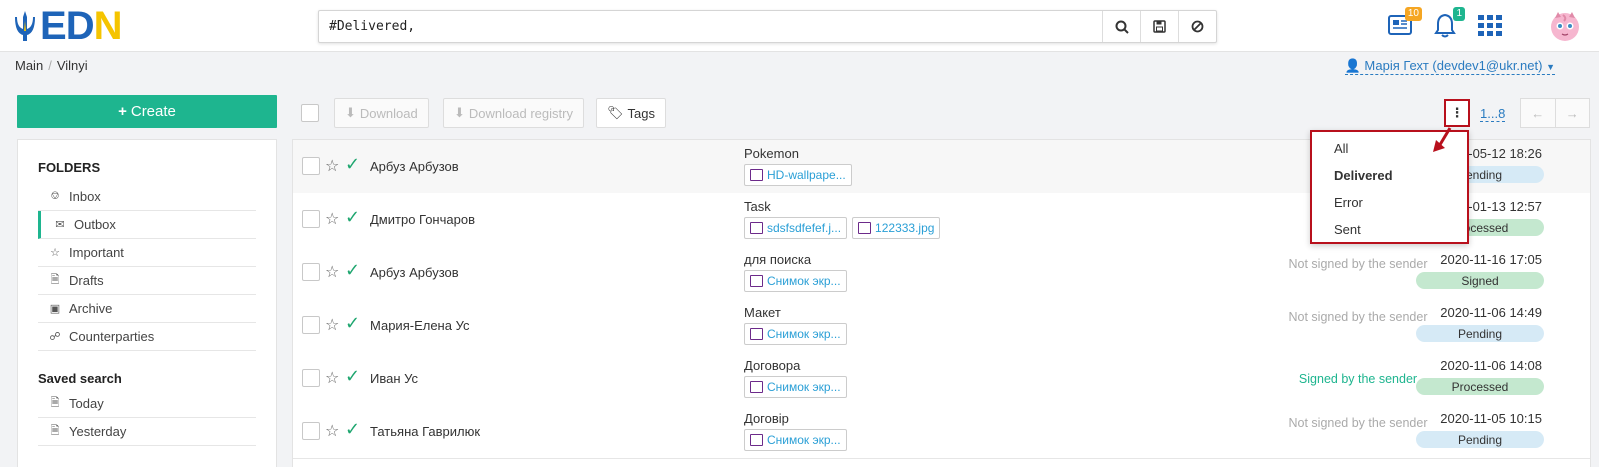  Describe the element at coordinates (1550, 67) in the screenshot. I see `caret-down-icon: ▼` at that location.